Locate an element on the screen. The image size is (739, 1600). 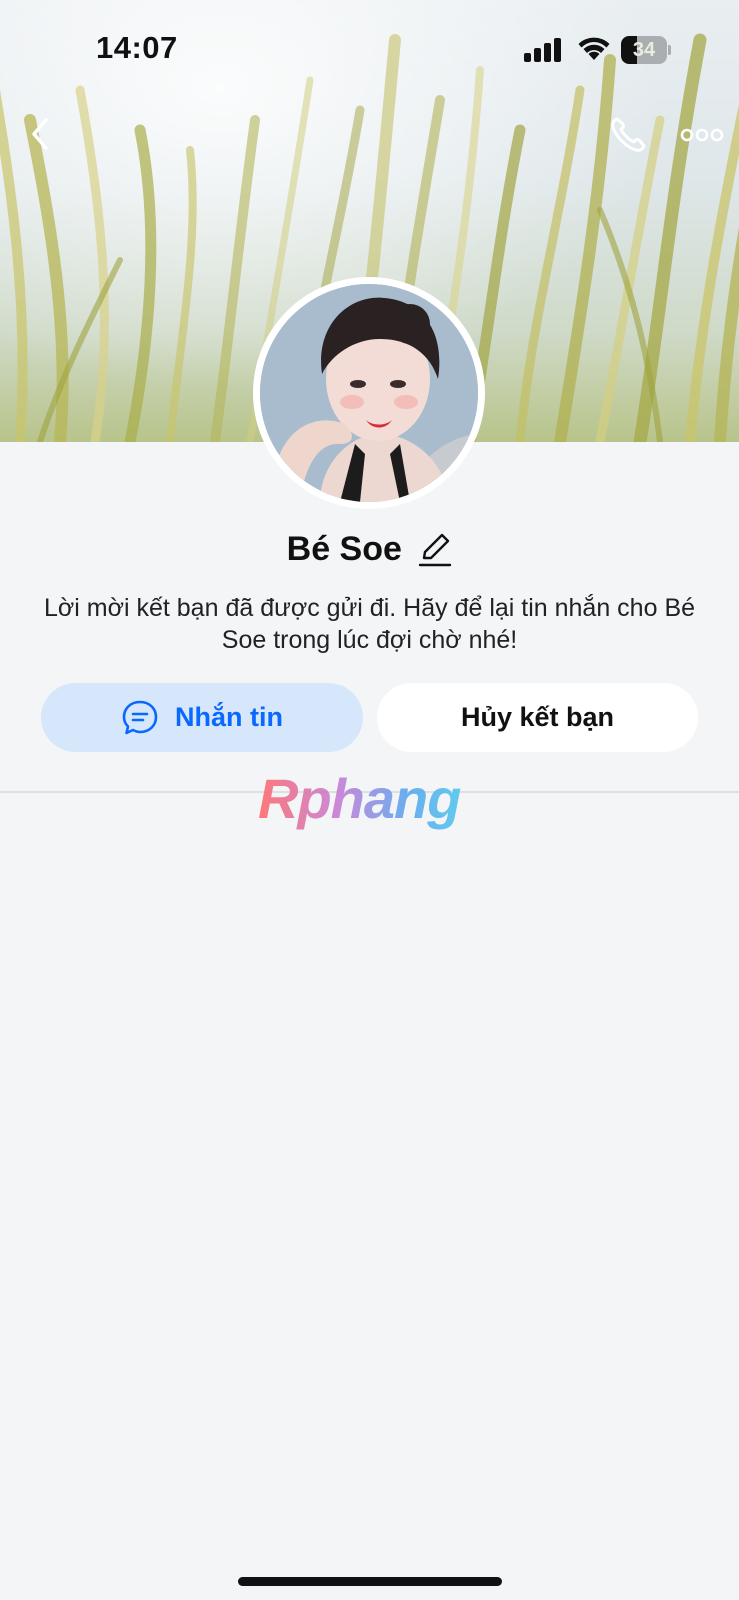
battery-percentage: 34 is located at coordinates (644, 50).